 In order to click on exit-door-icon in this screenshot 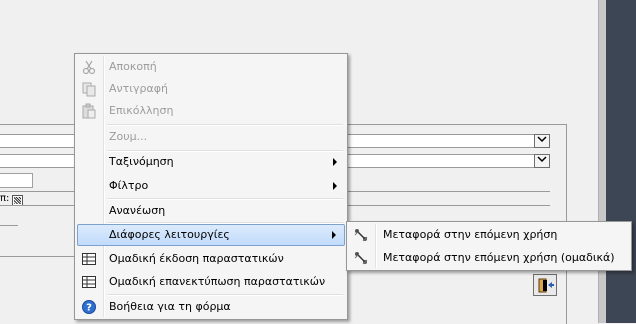, I will do `click(546, 285)`.